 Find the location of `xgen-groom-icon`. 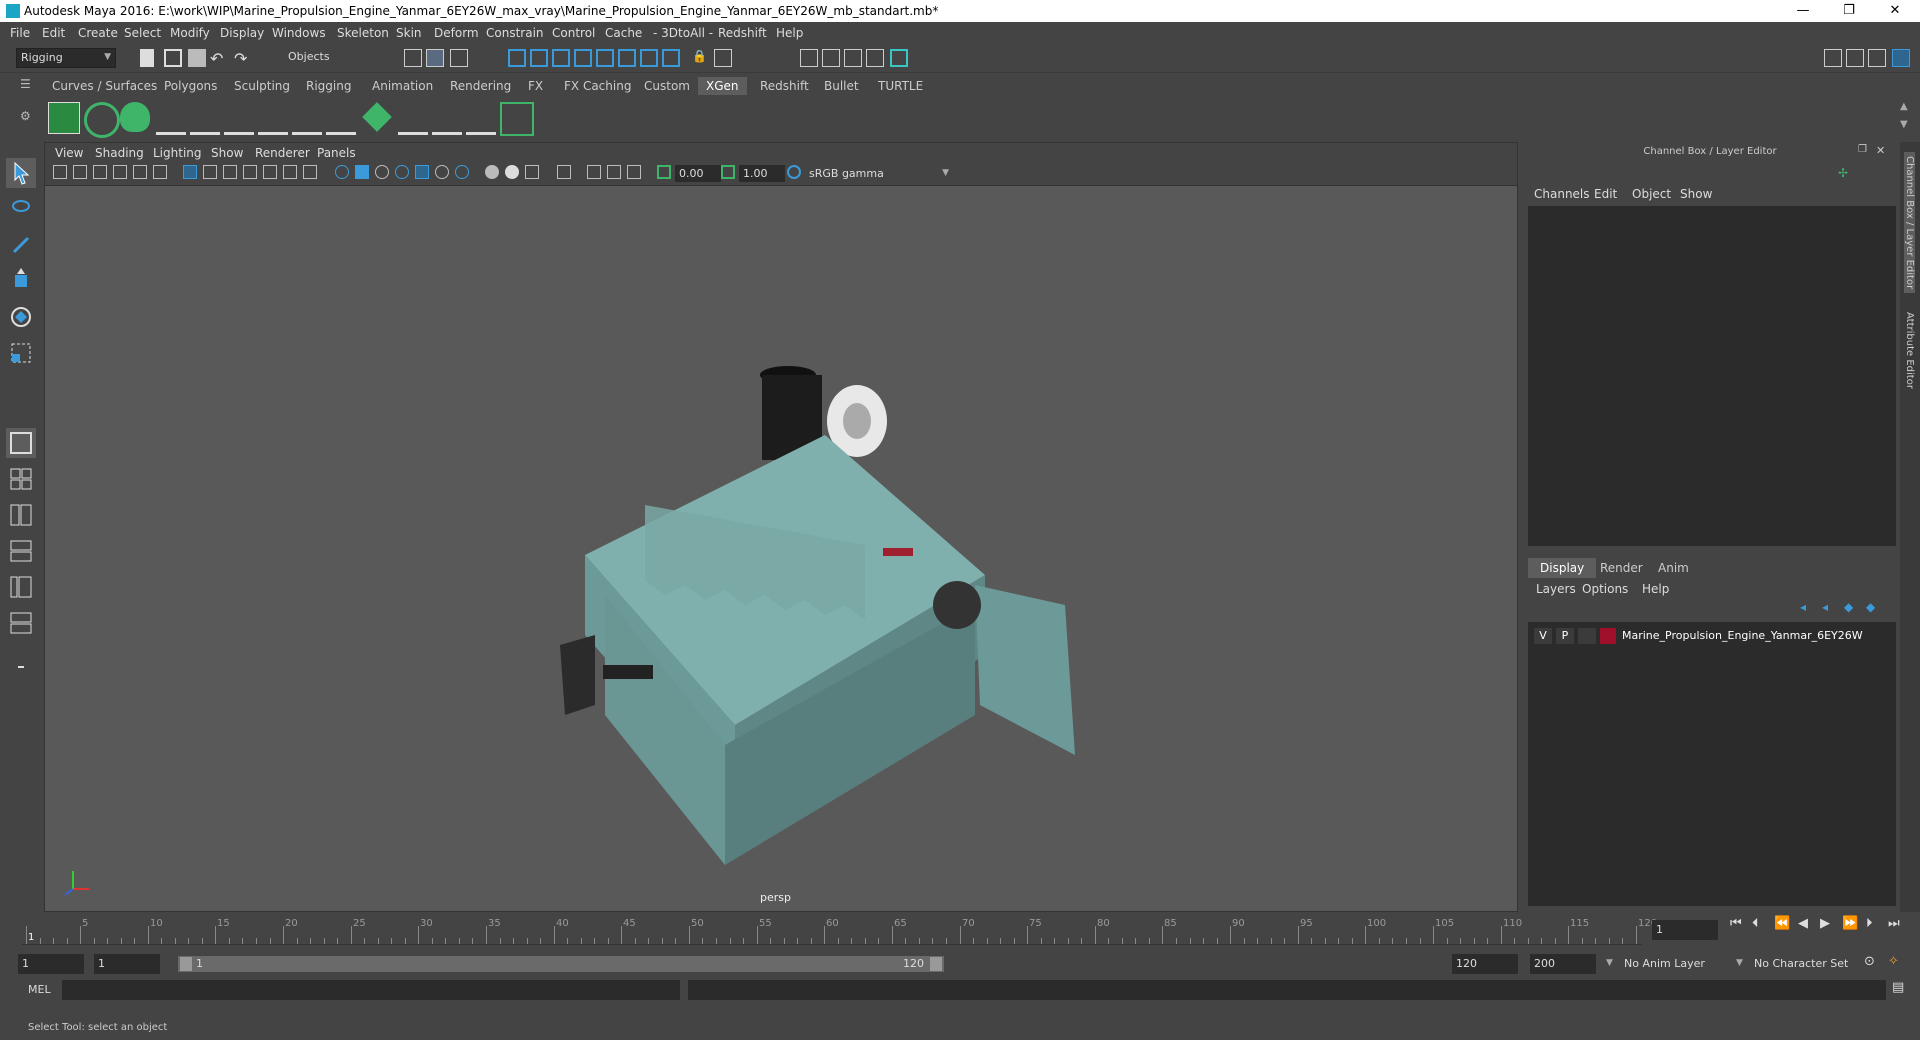

xgen-groom-icon is located at coordinates (377, 117).